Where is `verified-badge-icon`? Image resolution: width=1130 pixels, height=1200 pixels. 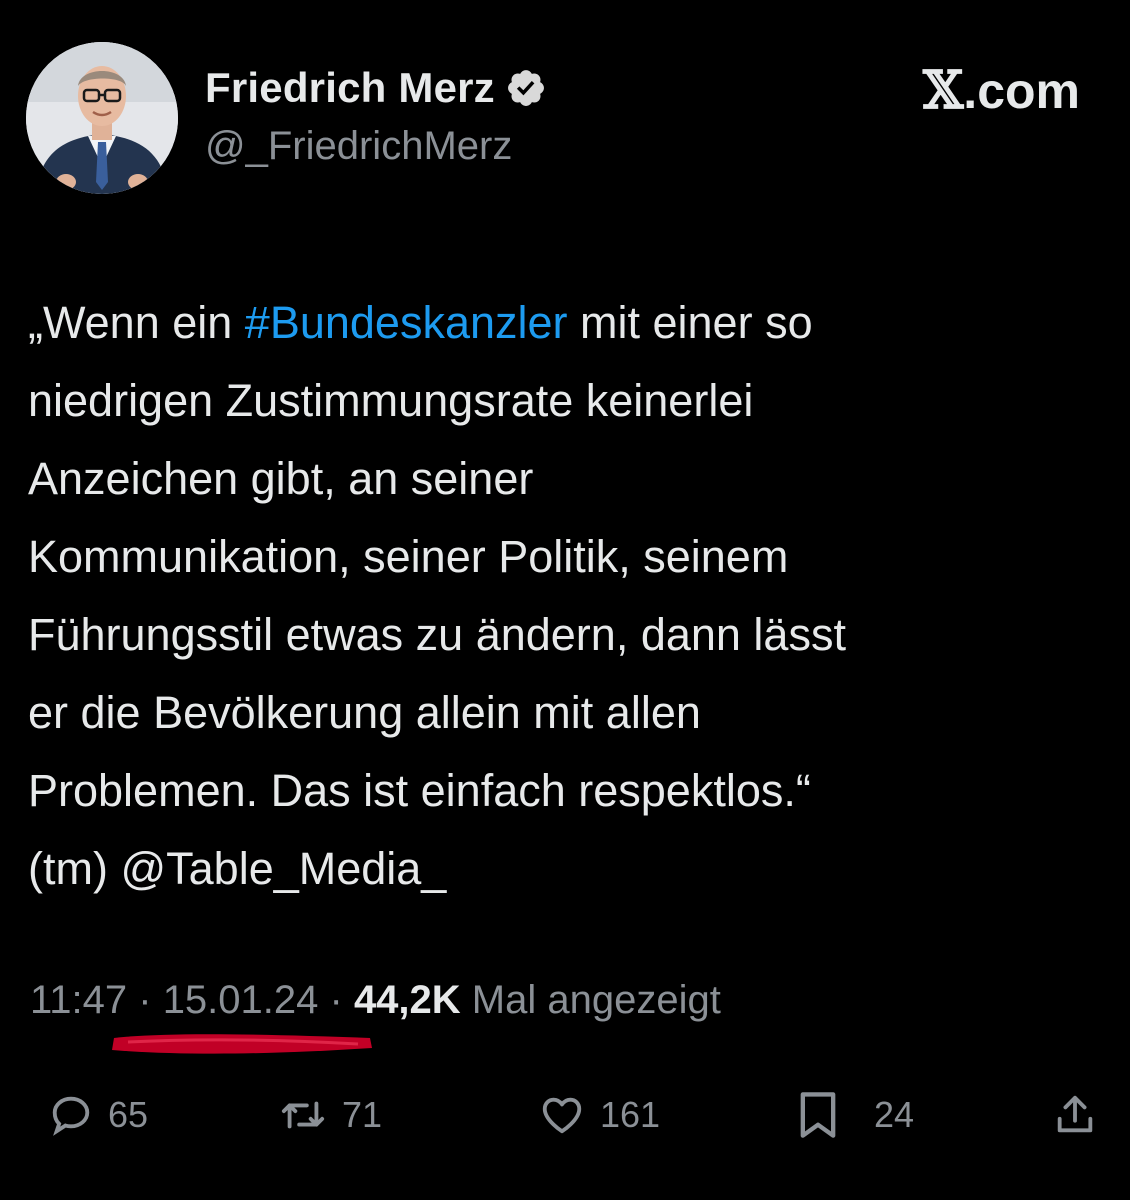
verified-badge-icon is located at coordinates (525, 88).